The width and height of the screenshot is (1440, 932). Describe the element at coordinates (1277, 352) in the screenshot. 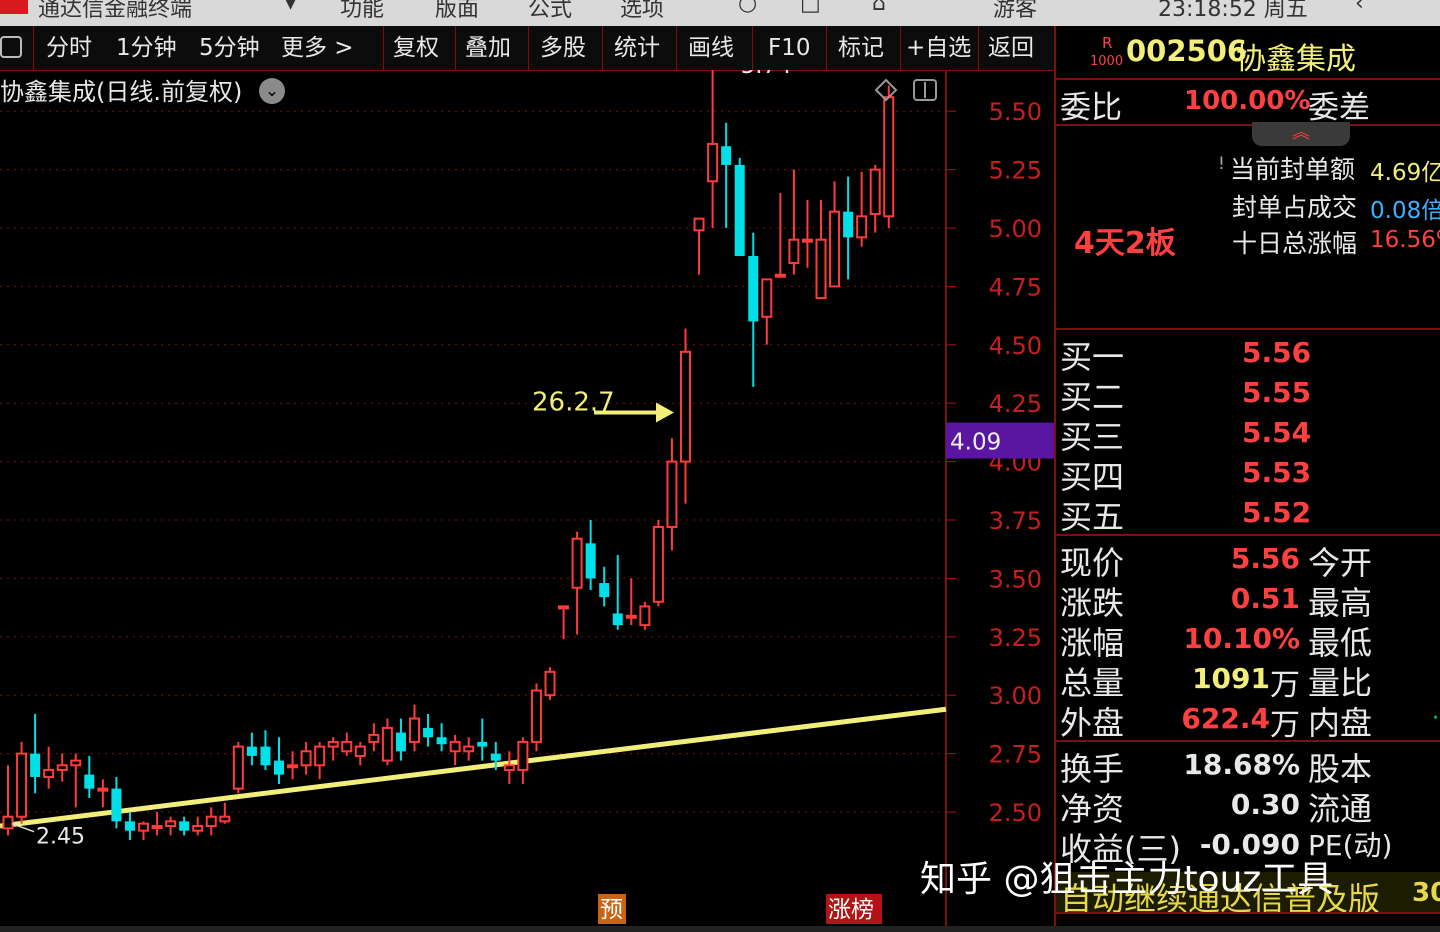

I see `bid-price-1: 5.56` at that location.